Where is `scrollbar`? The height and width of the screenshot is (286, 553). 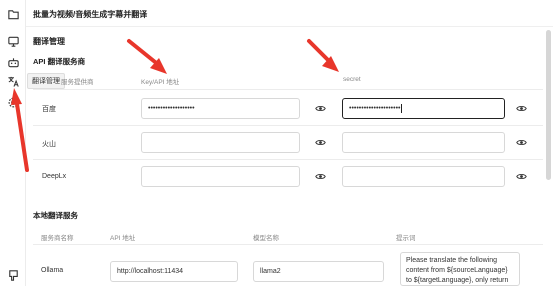 scrollbar is located at coordinates (548, 105).